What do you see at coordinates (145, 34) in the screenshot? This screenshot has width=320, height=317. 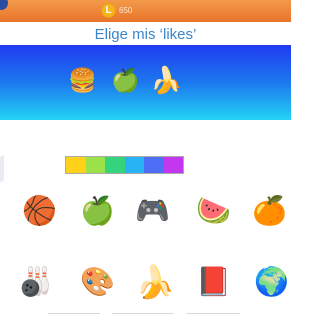 I see `page-title: Elige mis ‘likes’` at bounding box center [145, 34].